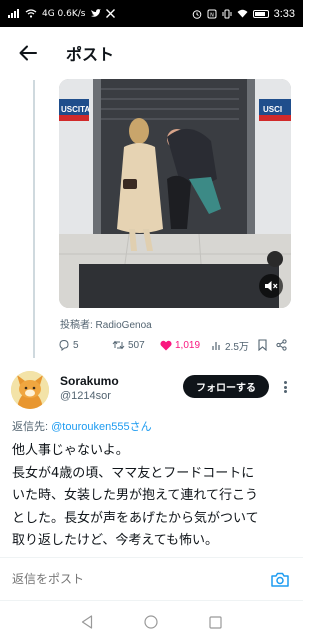  I want to click on wifi-status-icon, so click(242, 13).